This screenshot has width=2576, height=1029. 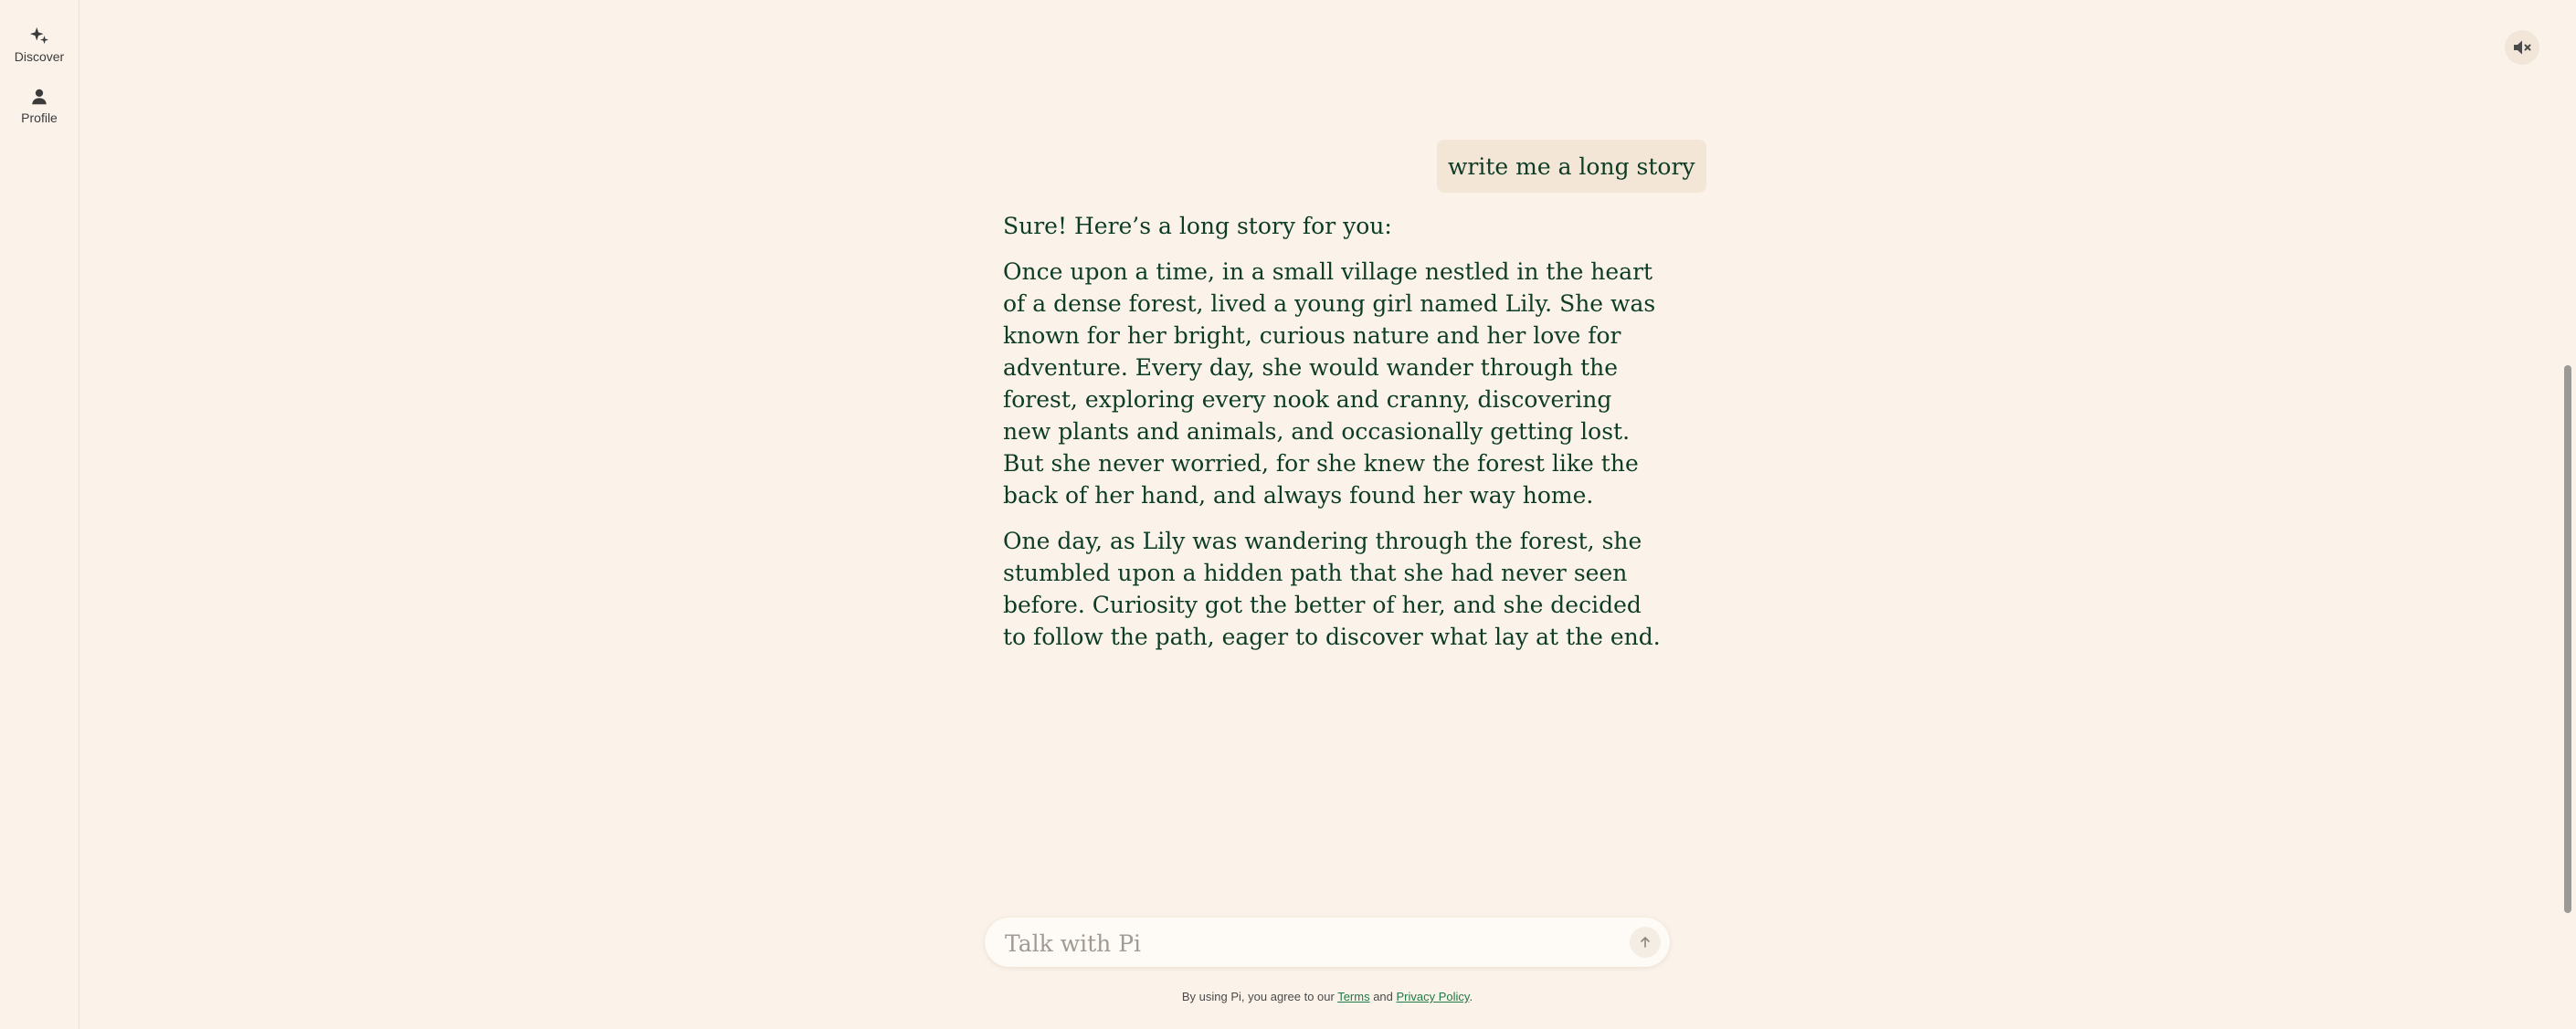 I want to click on sidebar-item-discover: Discover, so click(x=39, y=45).